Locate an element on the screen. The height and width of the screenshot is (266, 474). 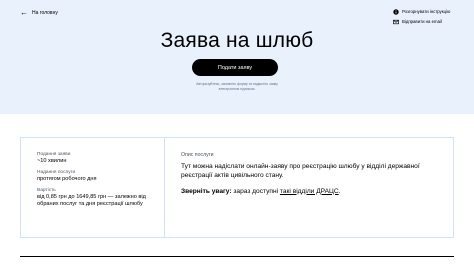
expand-instruction-link: Розгорнувати інструкцію is located at coordinates (421, 12).